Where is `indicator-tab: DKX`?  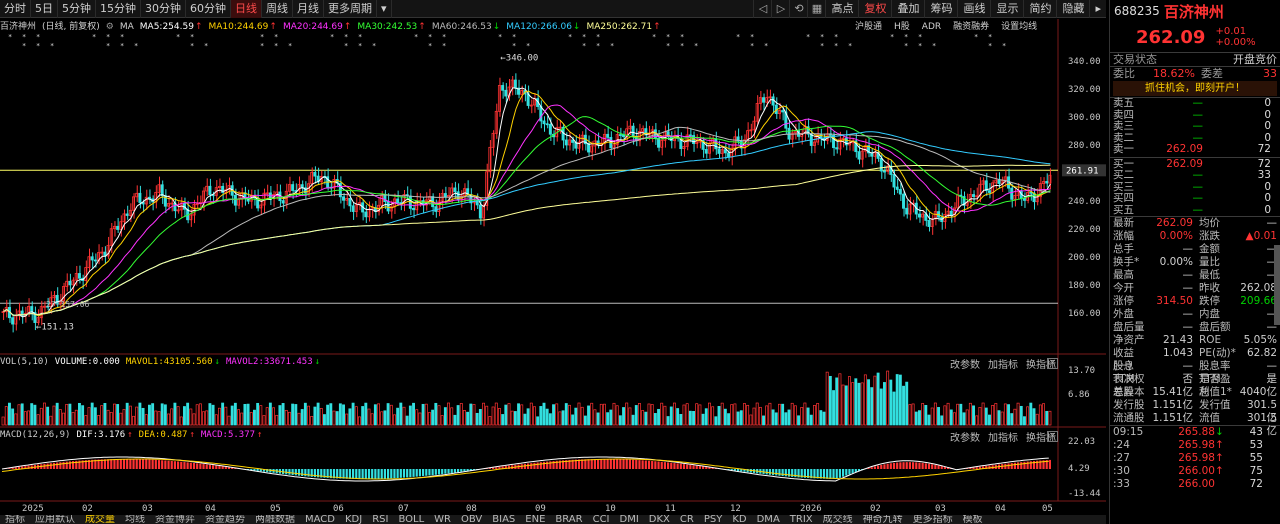
indicator-tab: DKX is located at coordinates (659, 519).